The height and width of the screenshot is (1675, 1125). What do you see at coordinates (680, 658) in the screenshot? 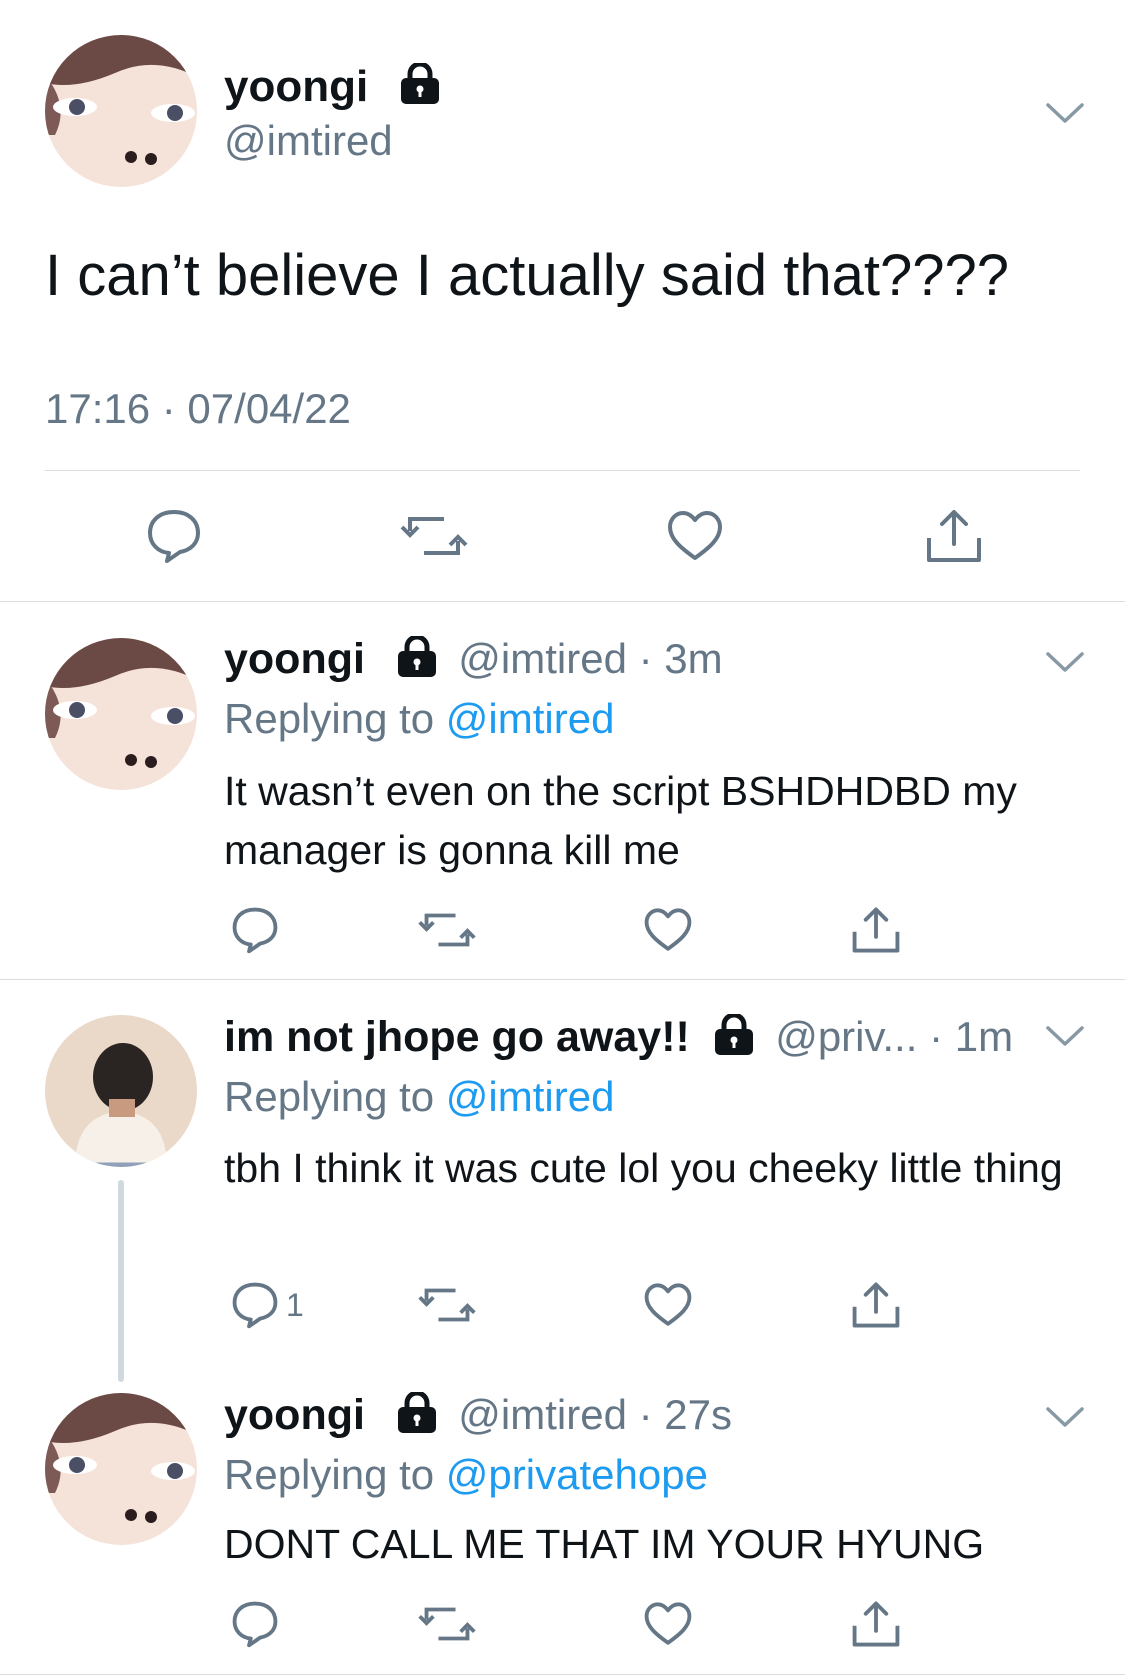
I see `reply-time: · 3m` at bounding box center [680, 658].